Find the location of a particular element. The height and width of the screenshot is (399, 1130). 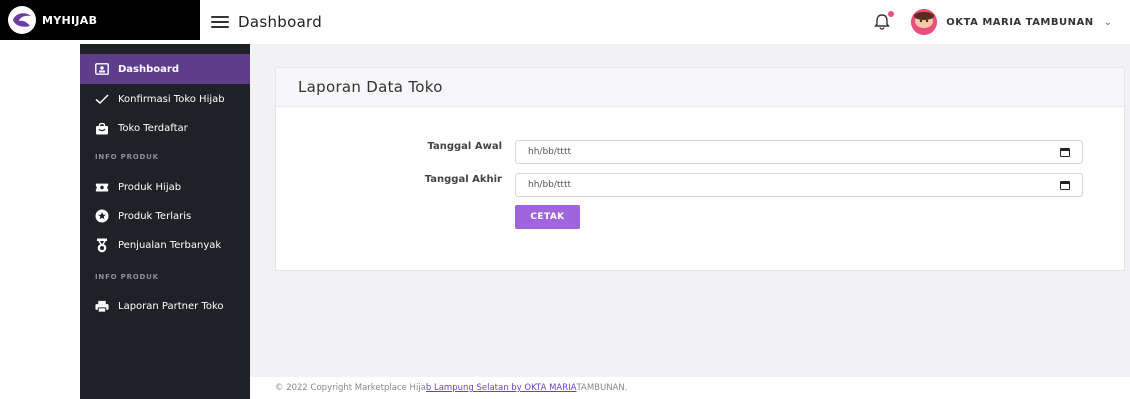

sidebar-item-produk-hijab: Produk Hijab is located at coordinates (165, 187).